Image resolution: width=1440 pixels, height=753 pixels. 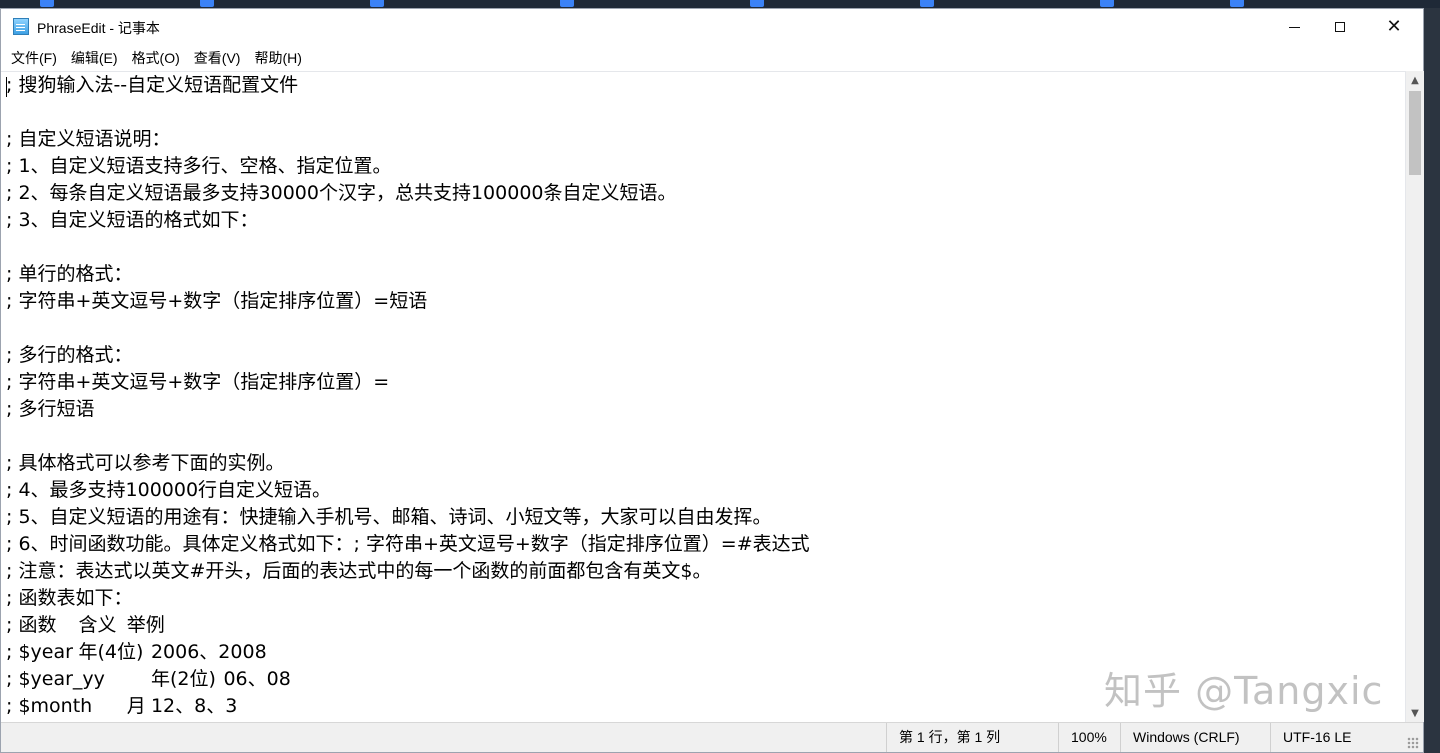 What do you see at coordinates (198, 382) in the screenshot?
I see `editor-line: ; 字符串+英文逗号+数字（指定排序位置）=` at bounding box center [198, 382].